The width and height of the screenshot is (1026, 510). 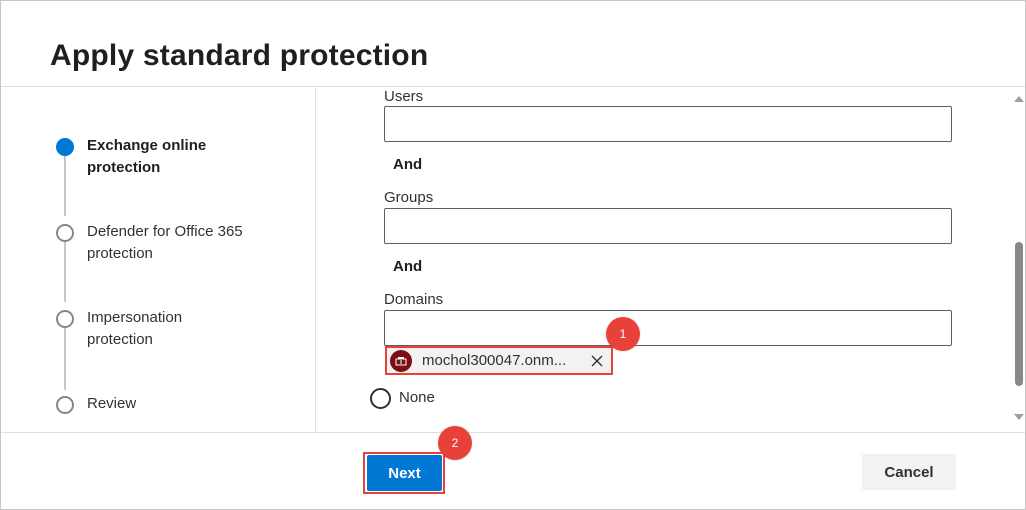 I want to click on scroll-down-icon, so click(x=1019, y=417).